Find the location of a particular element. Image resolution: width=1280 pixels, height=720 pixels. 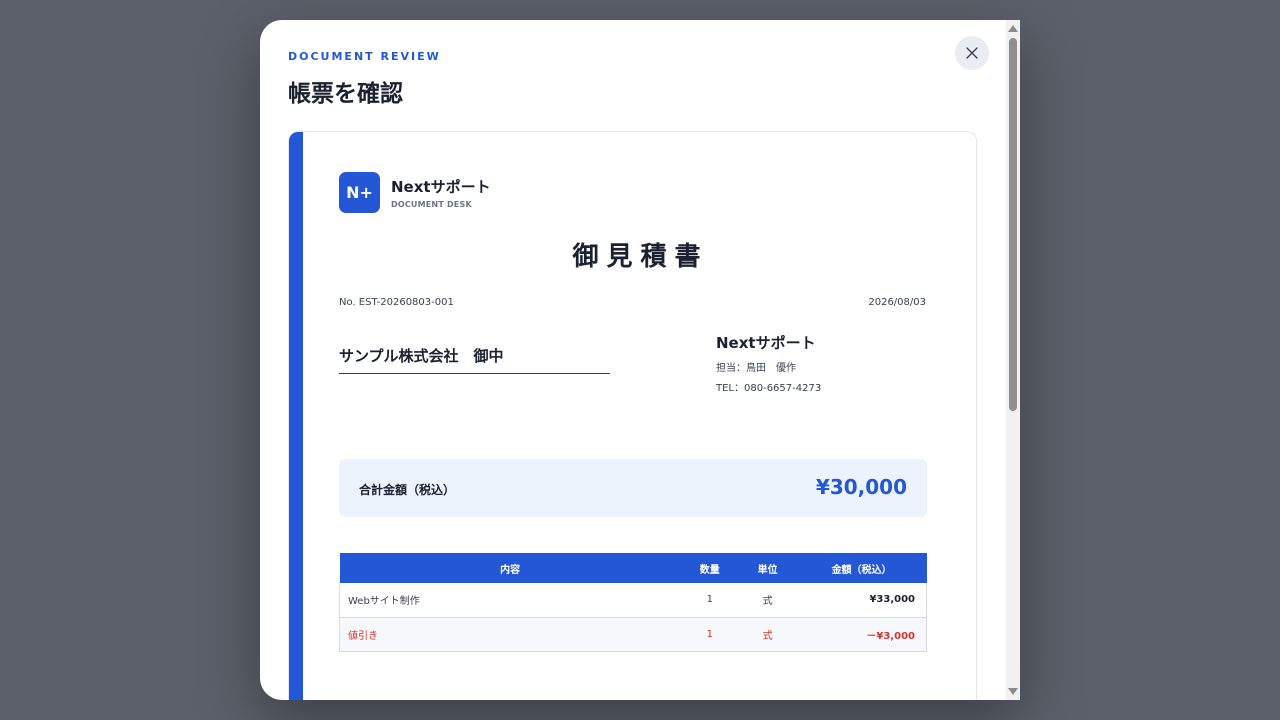

row-description: 値引き is located at coordinates (509, 634).